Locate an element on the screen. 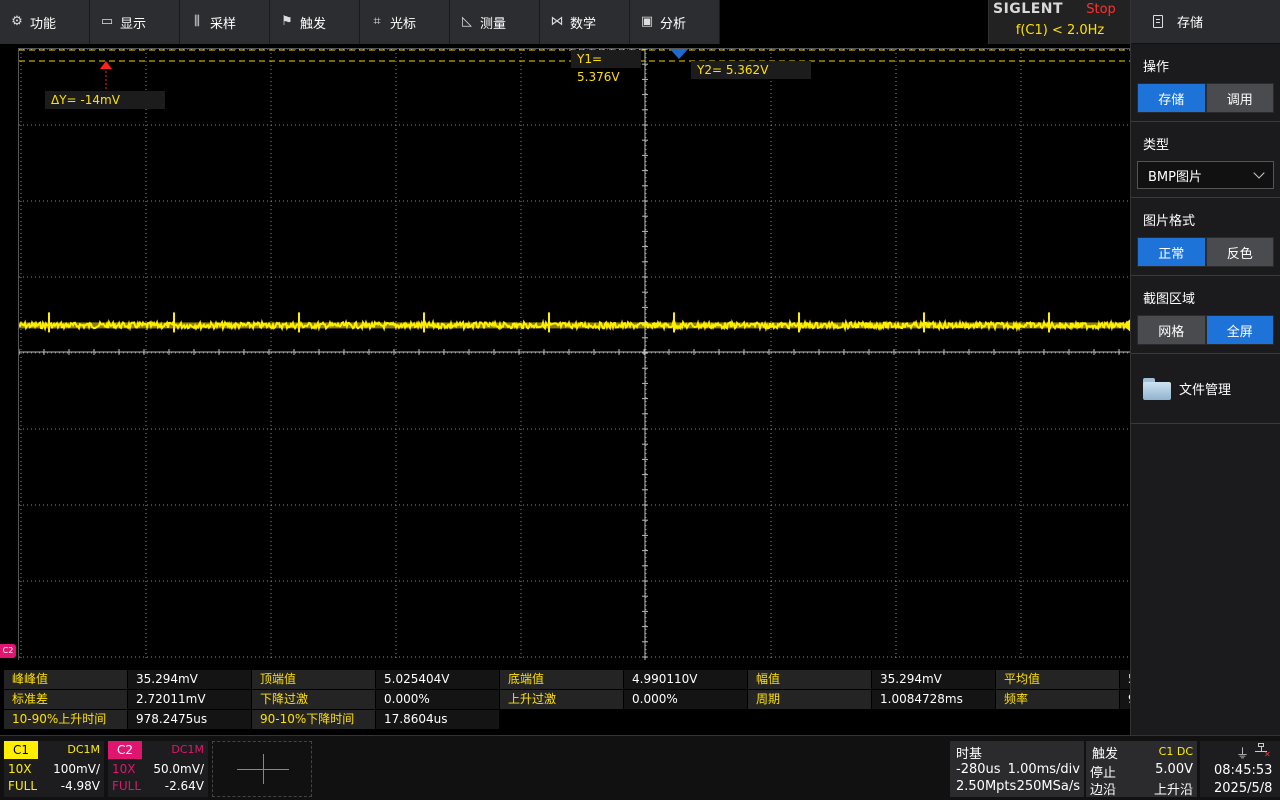 This screenshot has height=800, width=1280. measurement-label: 周期 is located at coordinates (810, 699).